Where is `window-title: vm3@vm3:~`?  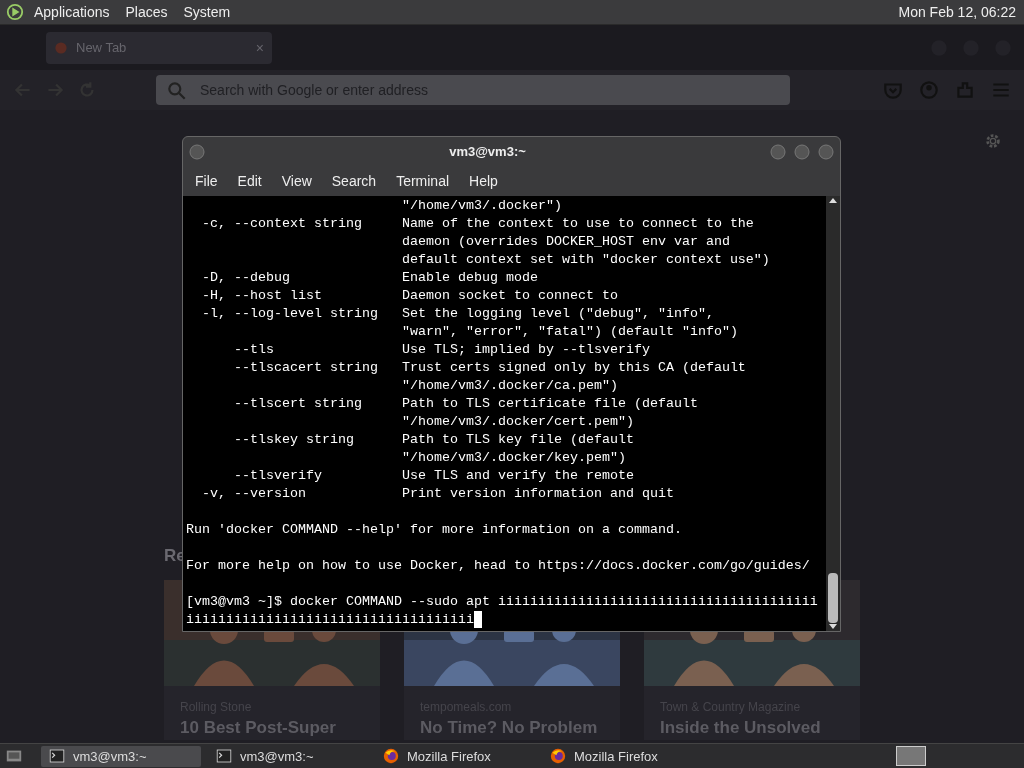 window-title: vm3@vm3:~ is located at coordinates (487, 151).